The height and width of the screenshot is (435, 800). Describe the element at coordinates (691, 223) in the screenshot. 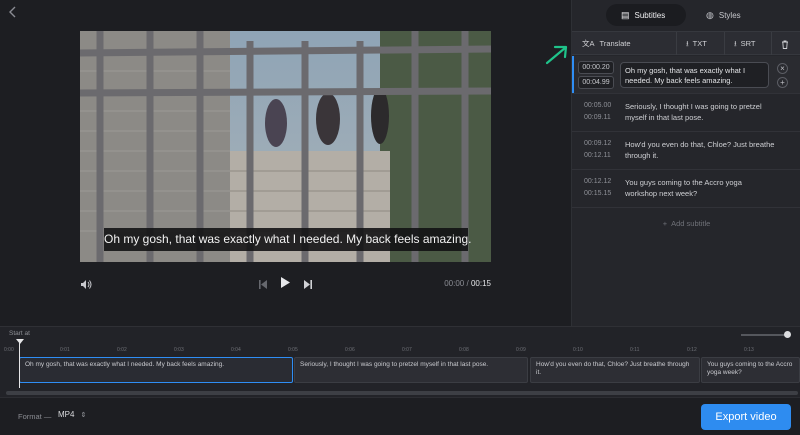

I see `add-subtitle-label: Add subtitle` at that location.